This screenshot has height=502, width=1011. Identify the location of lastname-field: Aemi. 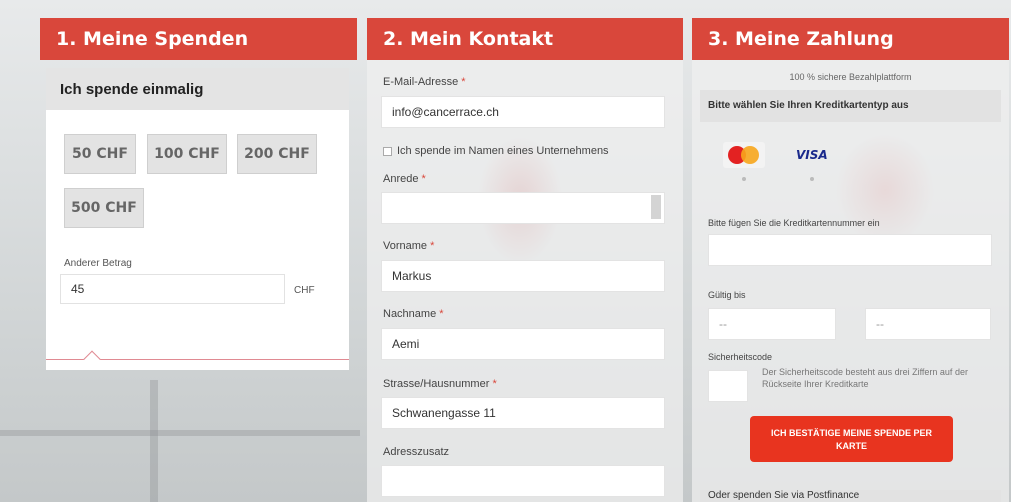
(523, 344).